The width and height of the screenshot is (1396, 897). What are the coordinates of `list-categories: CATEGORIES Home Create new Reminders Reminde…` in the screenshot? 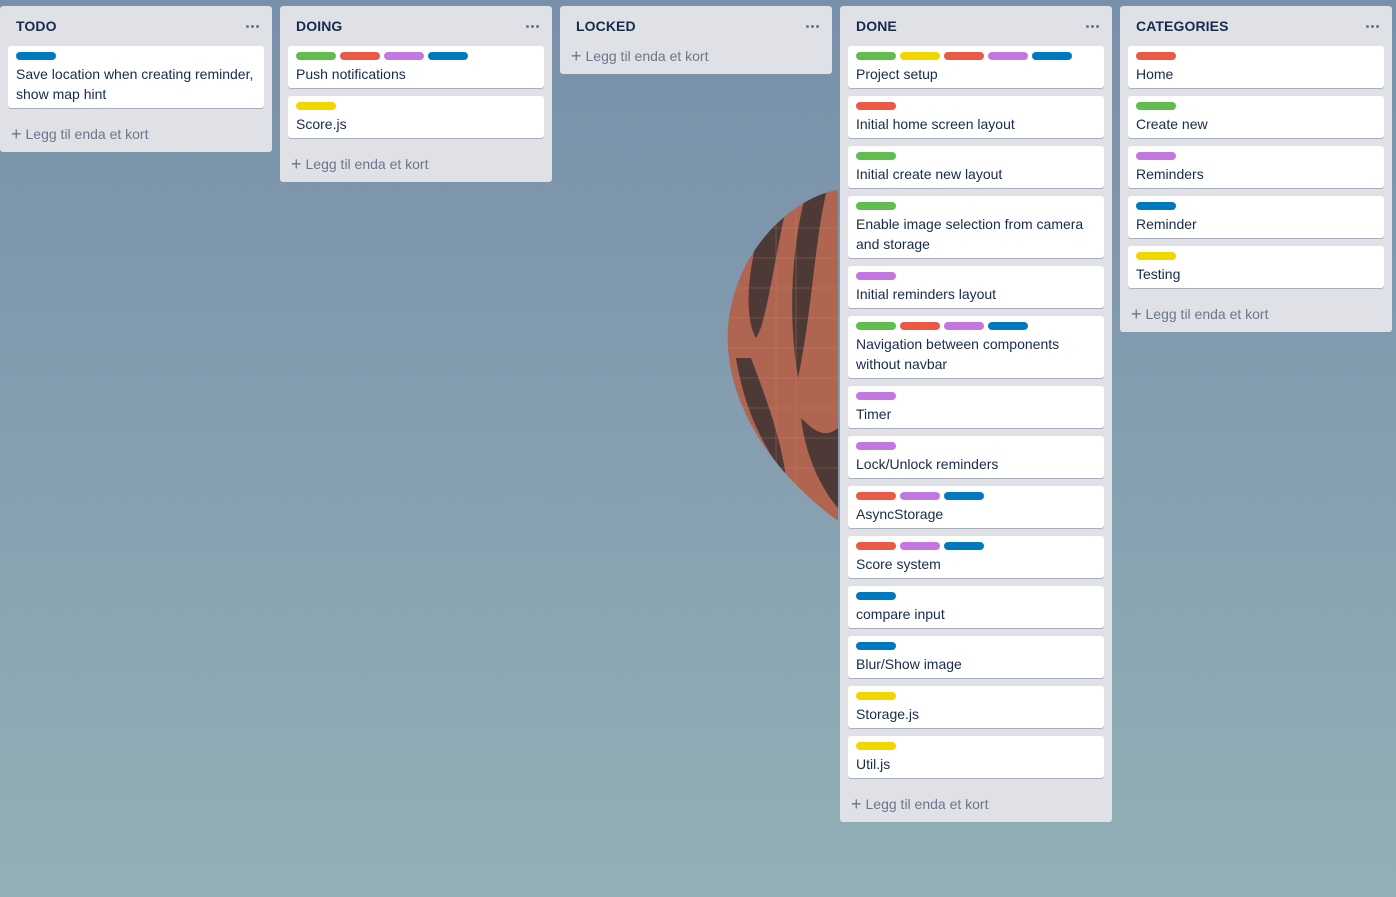 It's located at (1256, 169).